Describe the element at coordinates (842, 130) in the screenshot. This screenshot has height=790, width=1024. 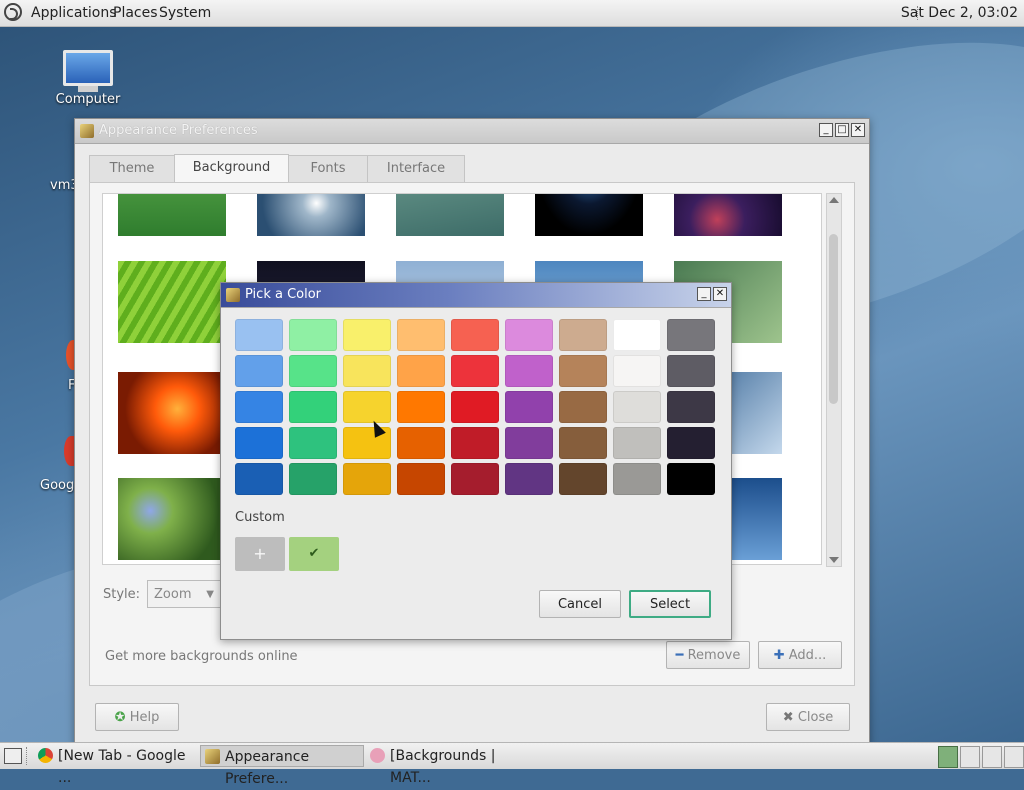
I see `maximize-button: □` at that location.